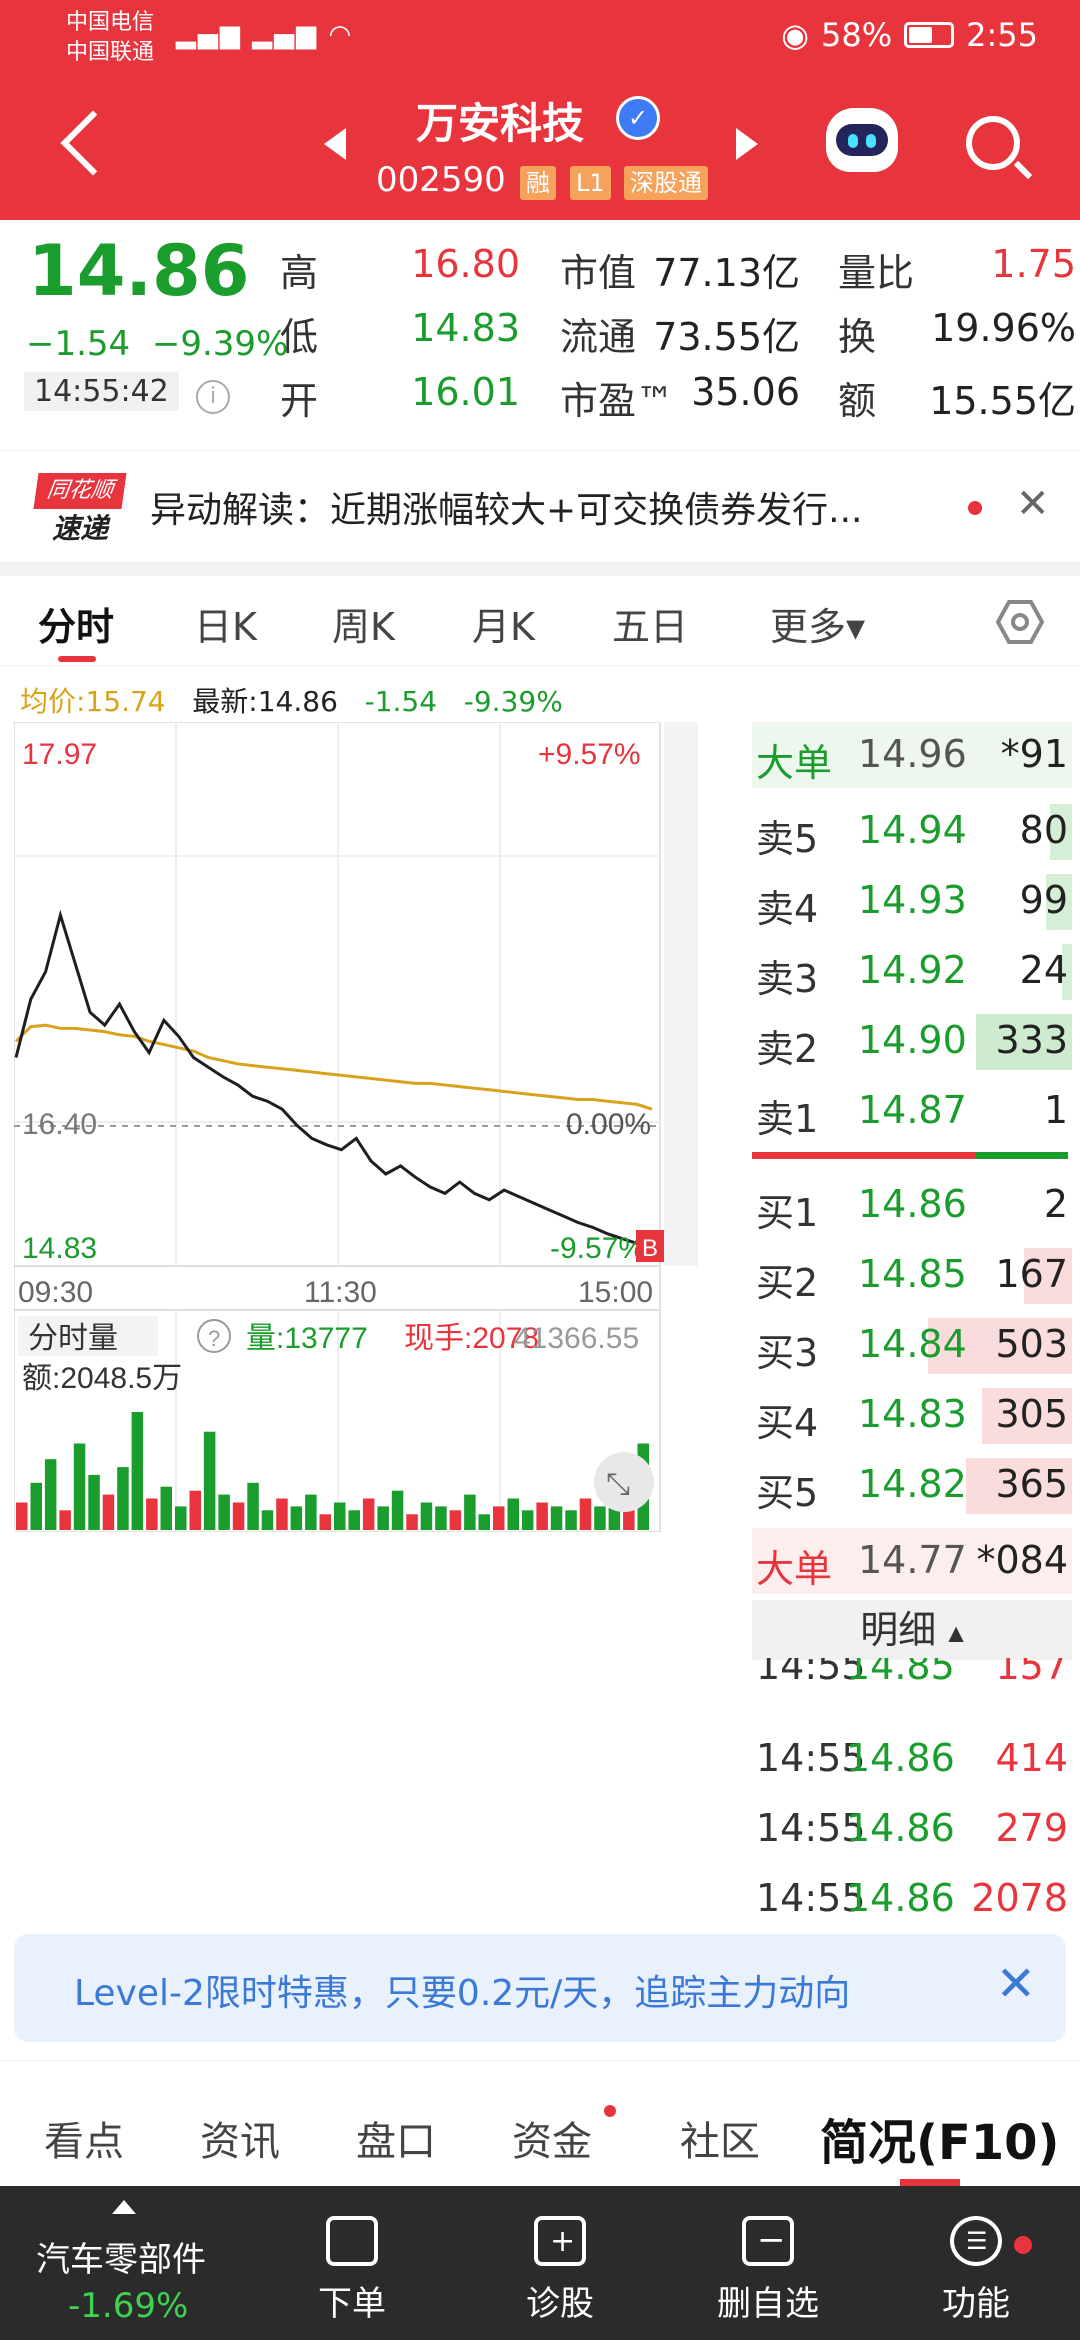  I want to click on tick-price: 14.86, so click(900, 1898).